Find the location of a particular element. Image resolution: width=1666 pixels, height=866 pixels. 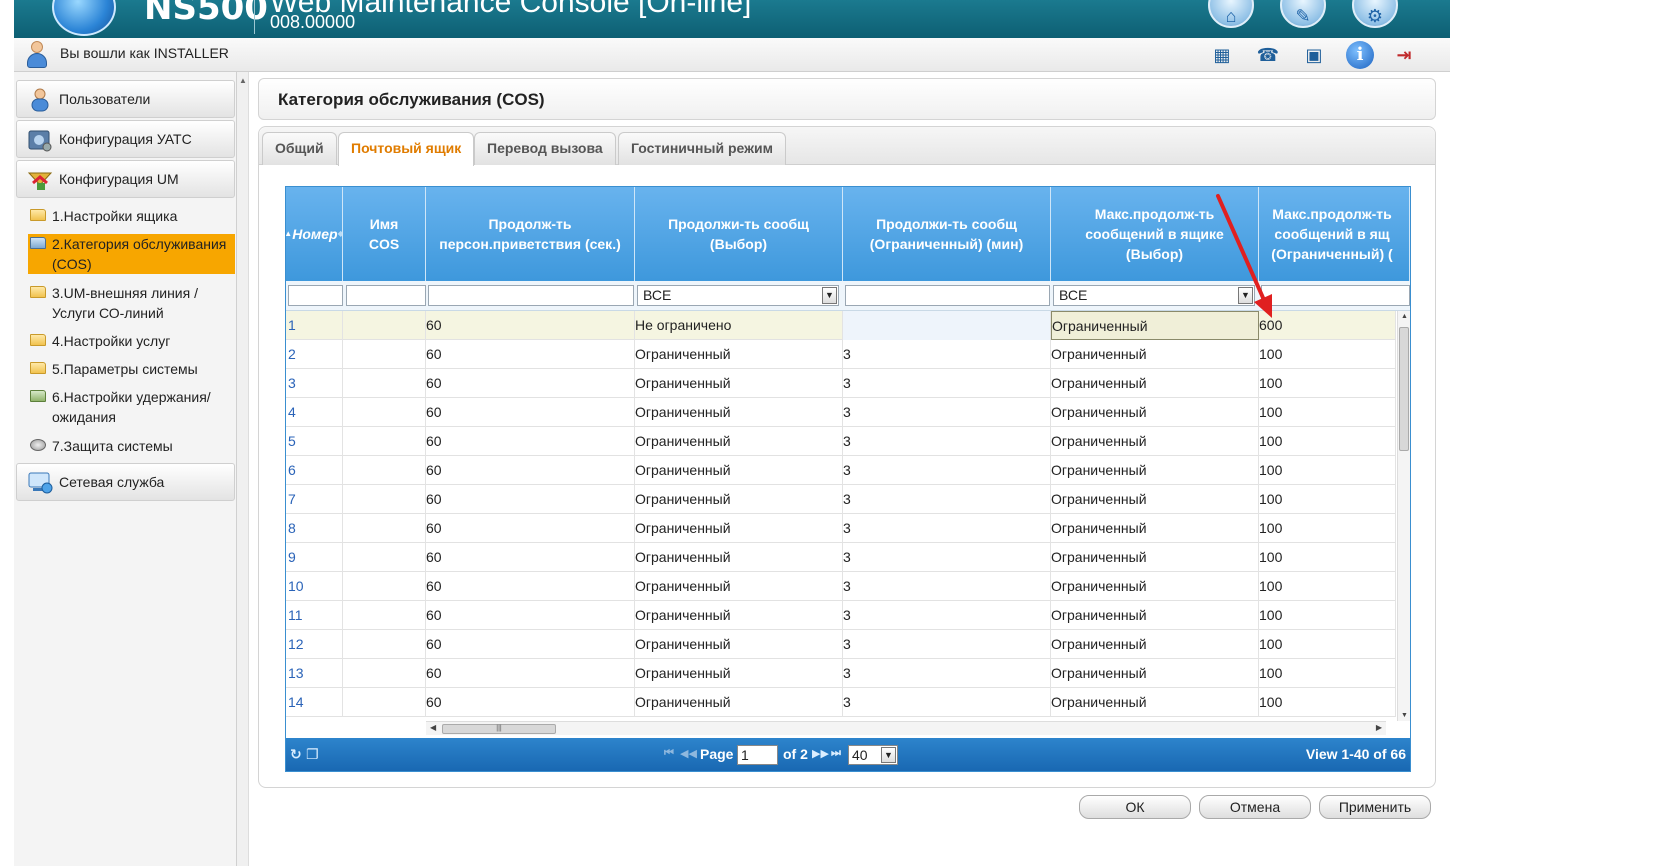

cell-num: 14 is located at coordinates (314, 702).